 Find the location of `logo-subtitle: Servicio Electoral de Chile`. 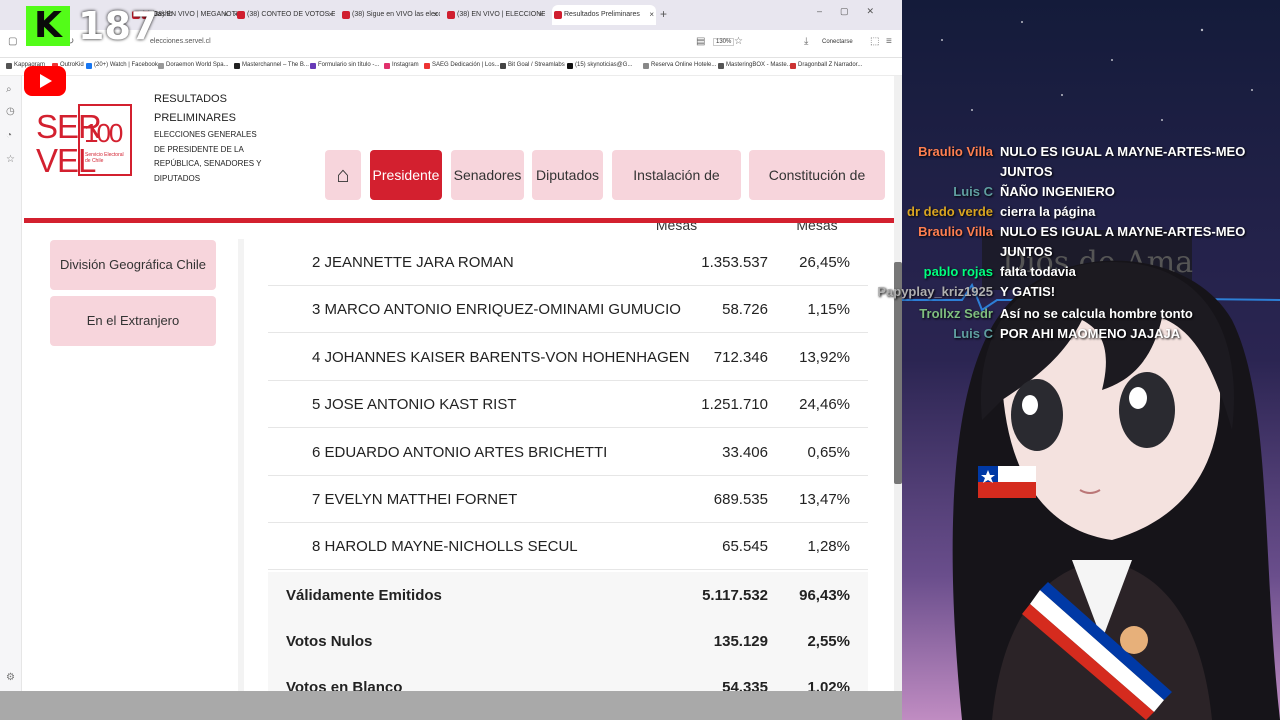

logo-subtitle: Servicio Electoral de Chile is located at coordinates (104, 158).